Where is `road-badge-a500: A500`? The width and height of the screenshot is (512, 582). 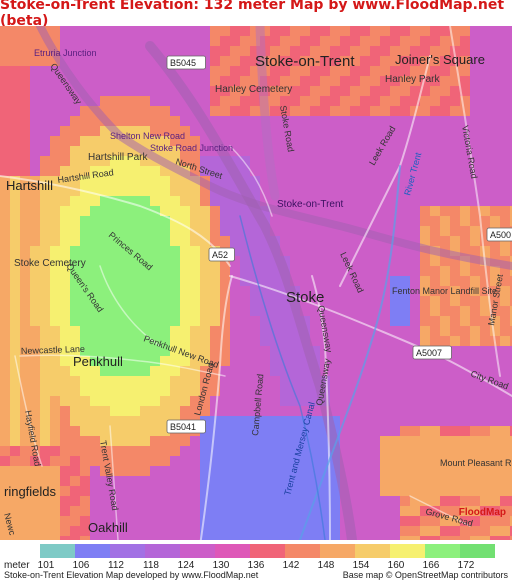
road-badge-a500: A500 is located at coordinates (500, 235).